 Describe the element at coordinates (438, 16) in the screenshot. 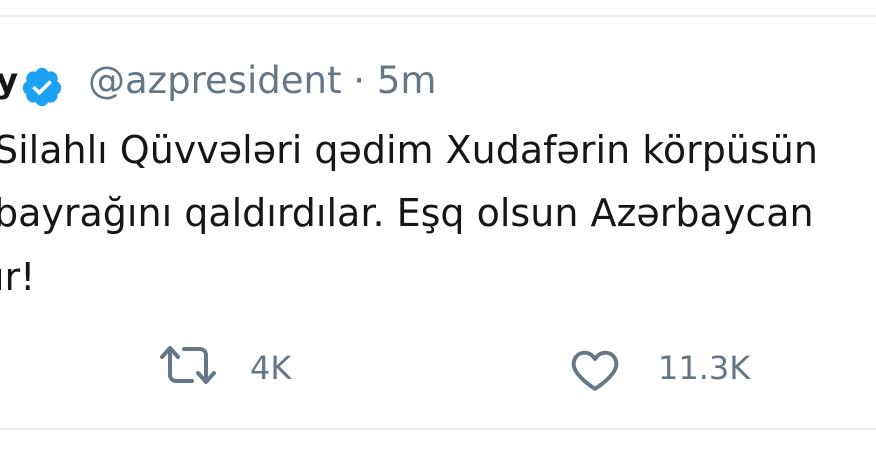

I see `tweet-top-divider` at that location.